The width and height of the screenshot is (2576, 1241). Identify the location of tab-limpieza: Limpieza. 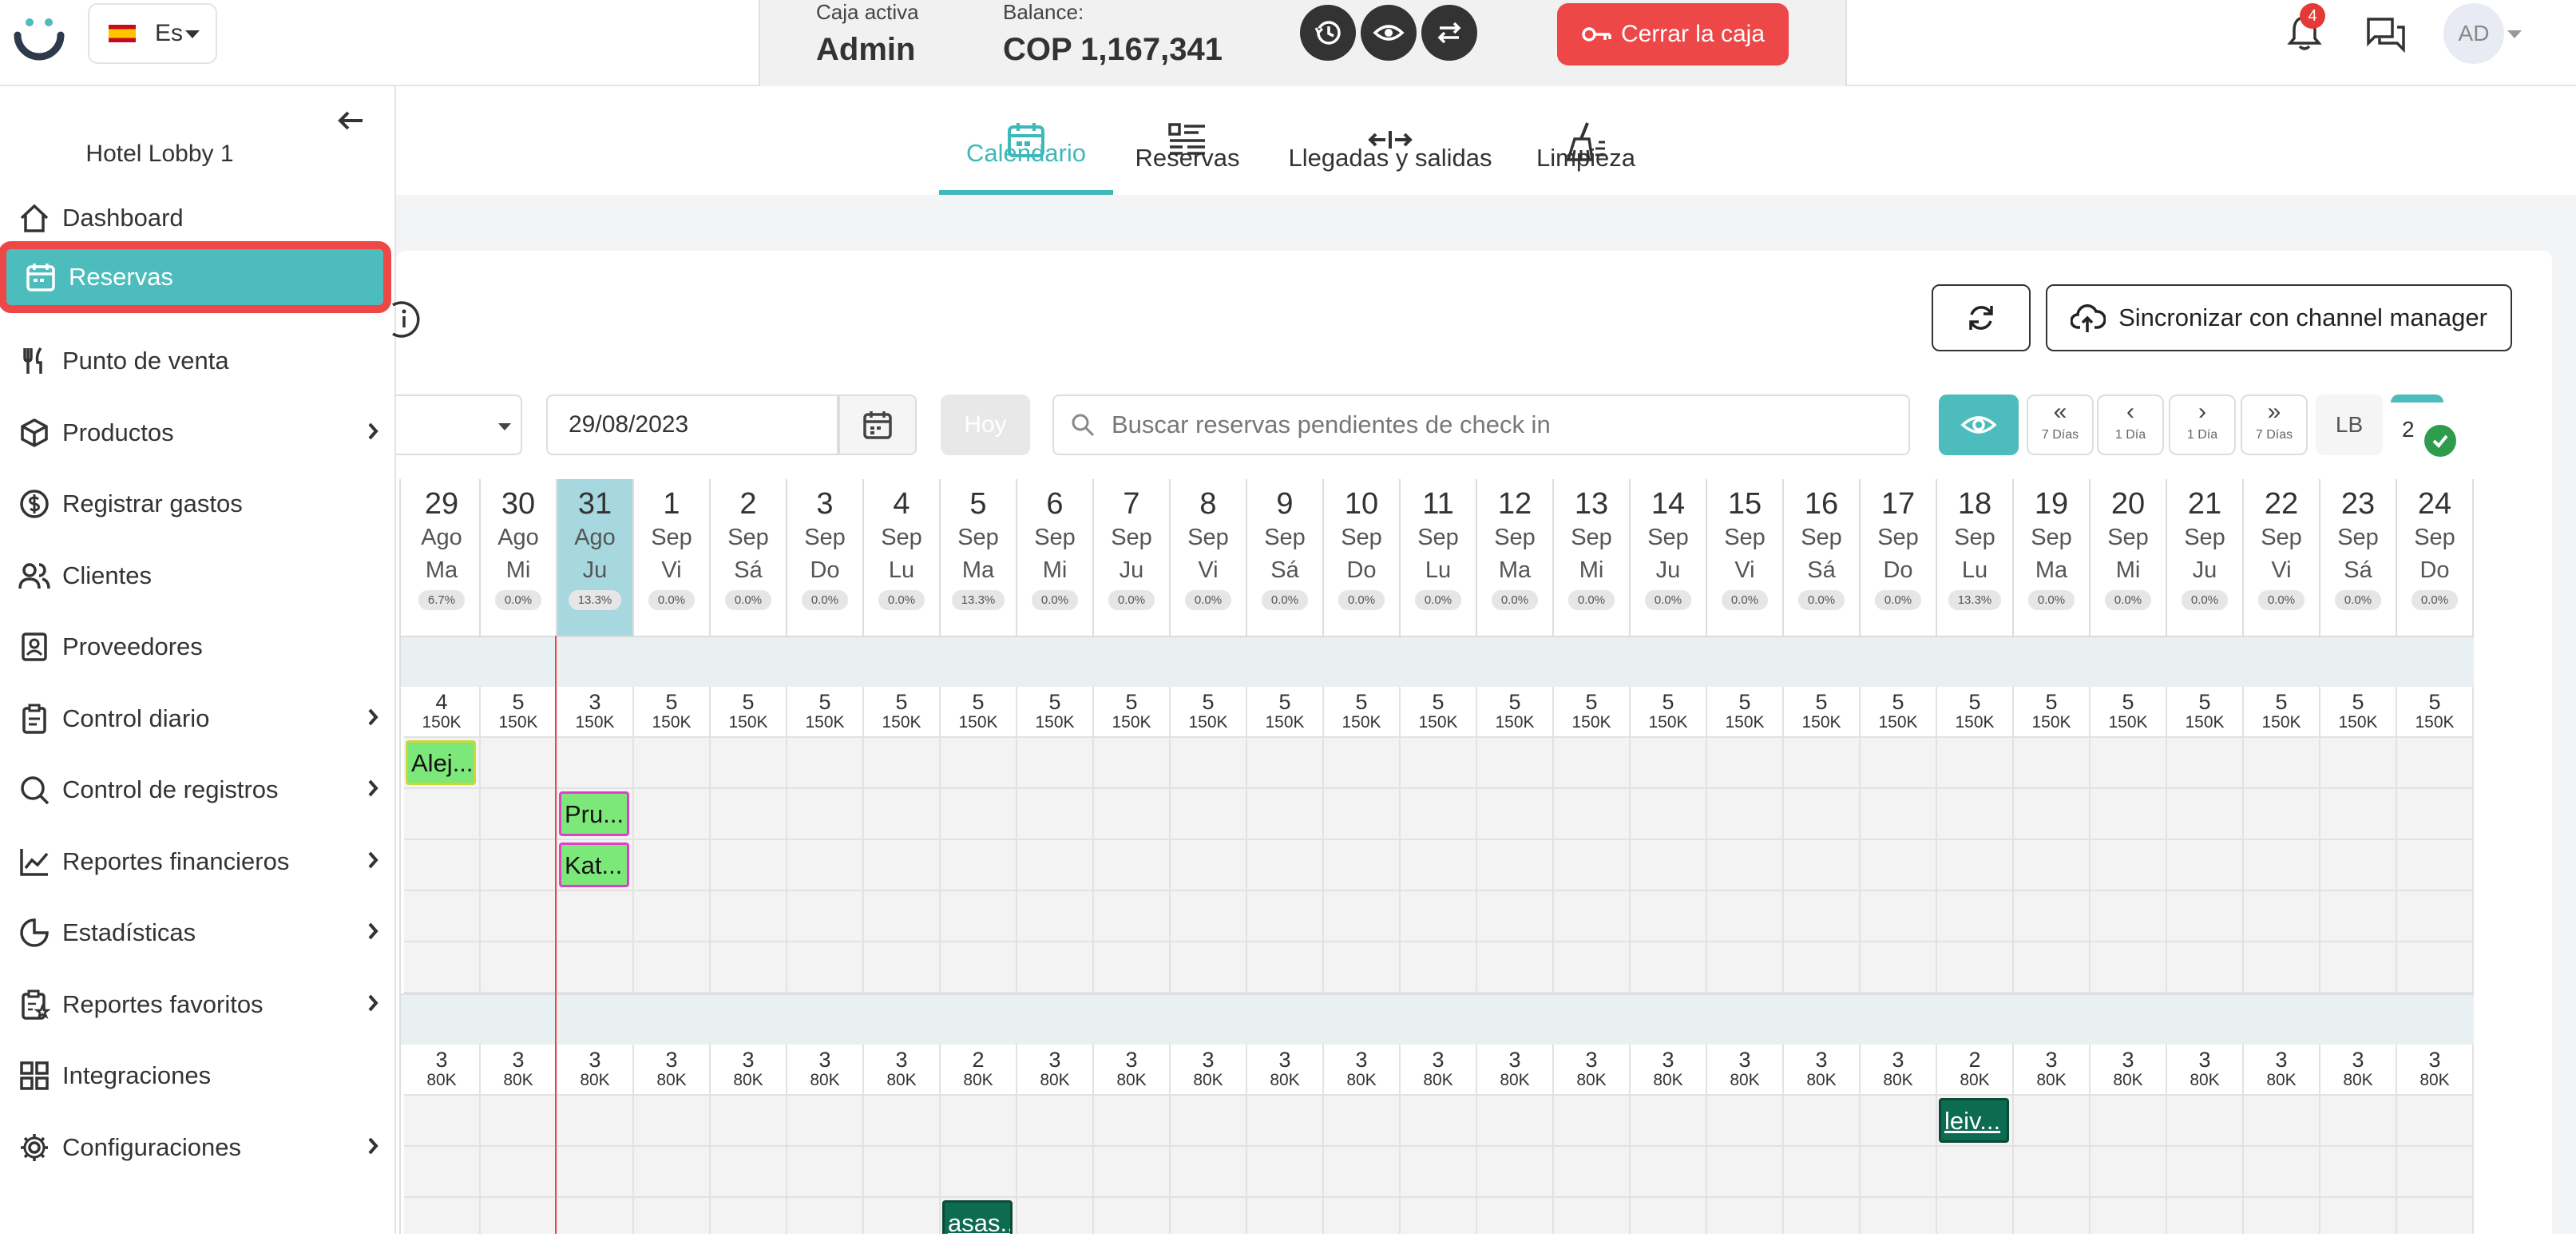
(1586, 148).